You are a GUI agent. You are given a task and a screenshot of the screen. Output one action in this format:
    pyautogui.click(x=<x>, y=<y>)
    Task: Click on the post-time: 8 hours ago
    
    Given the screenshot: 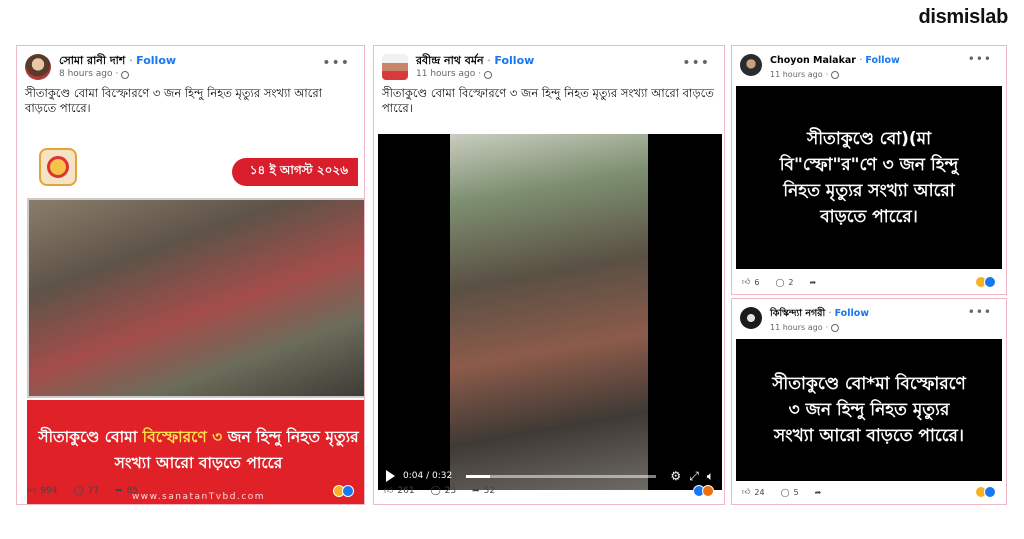 What is the action you would take?
    pyautogui.click(x=86, y=74)
    